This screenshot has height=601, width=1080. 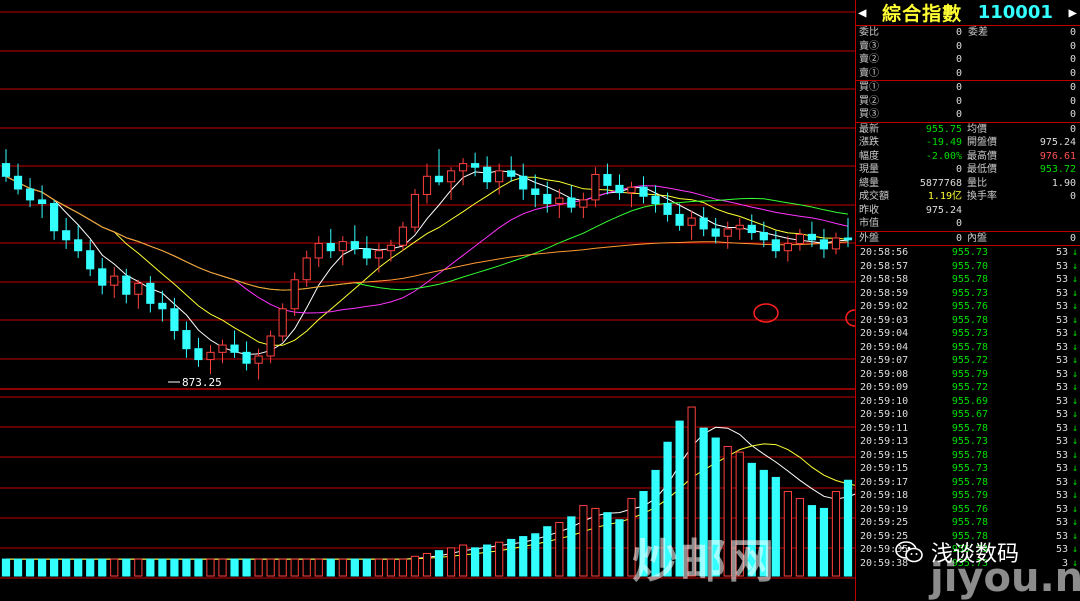 I want to click on tick-row: 20:59:19 955.76 53 ↓, so click(x=968, y=510).